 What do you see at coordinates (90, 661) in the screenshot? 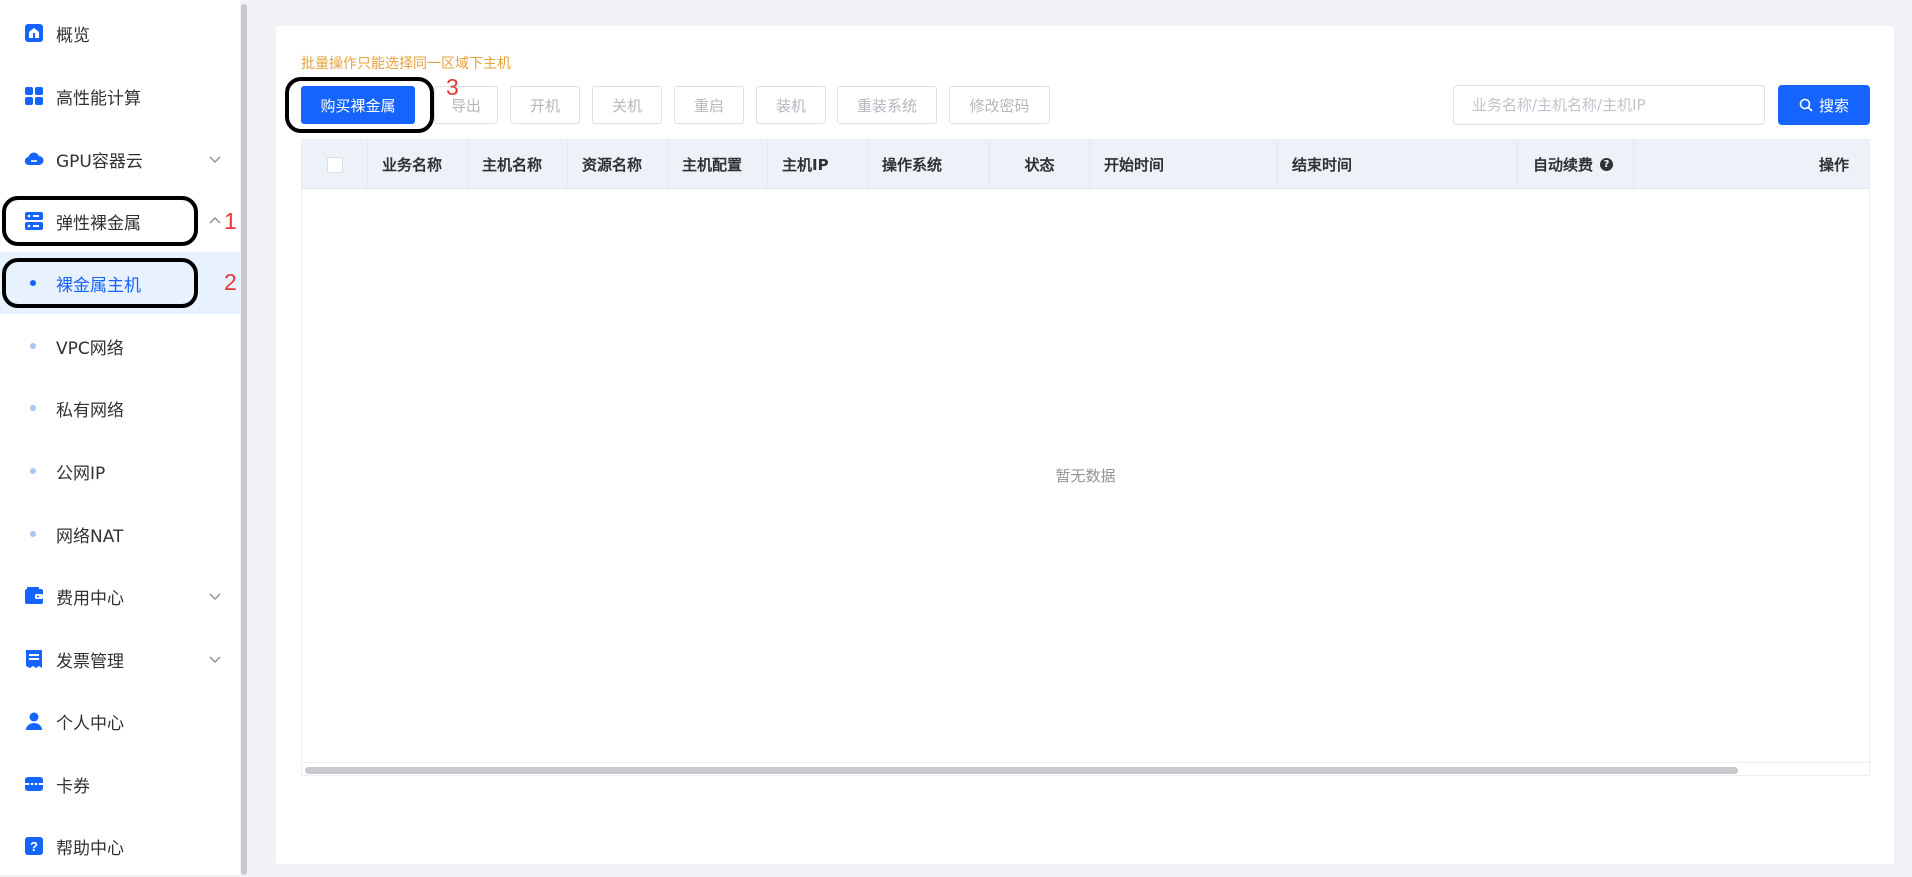
I see `sidebar-item-label: 发票管理` at bounding box center [90, 661].